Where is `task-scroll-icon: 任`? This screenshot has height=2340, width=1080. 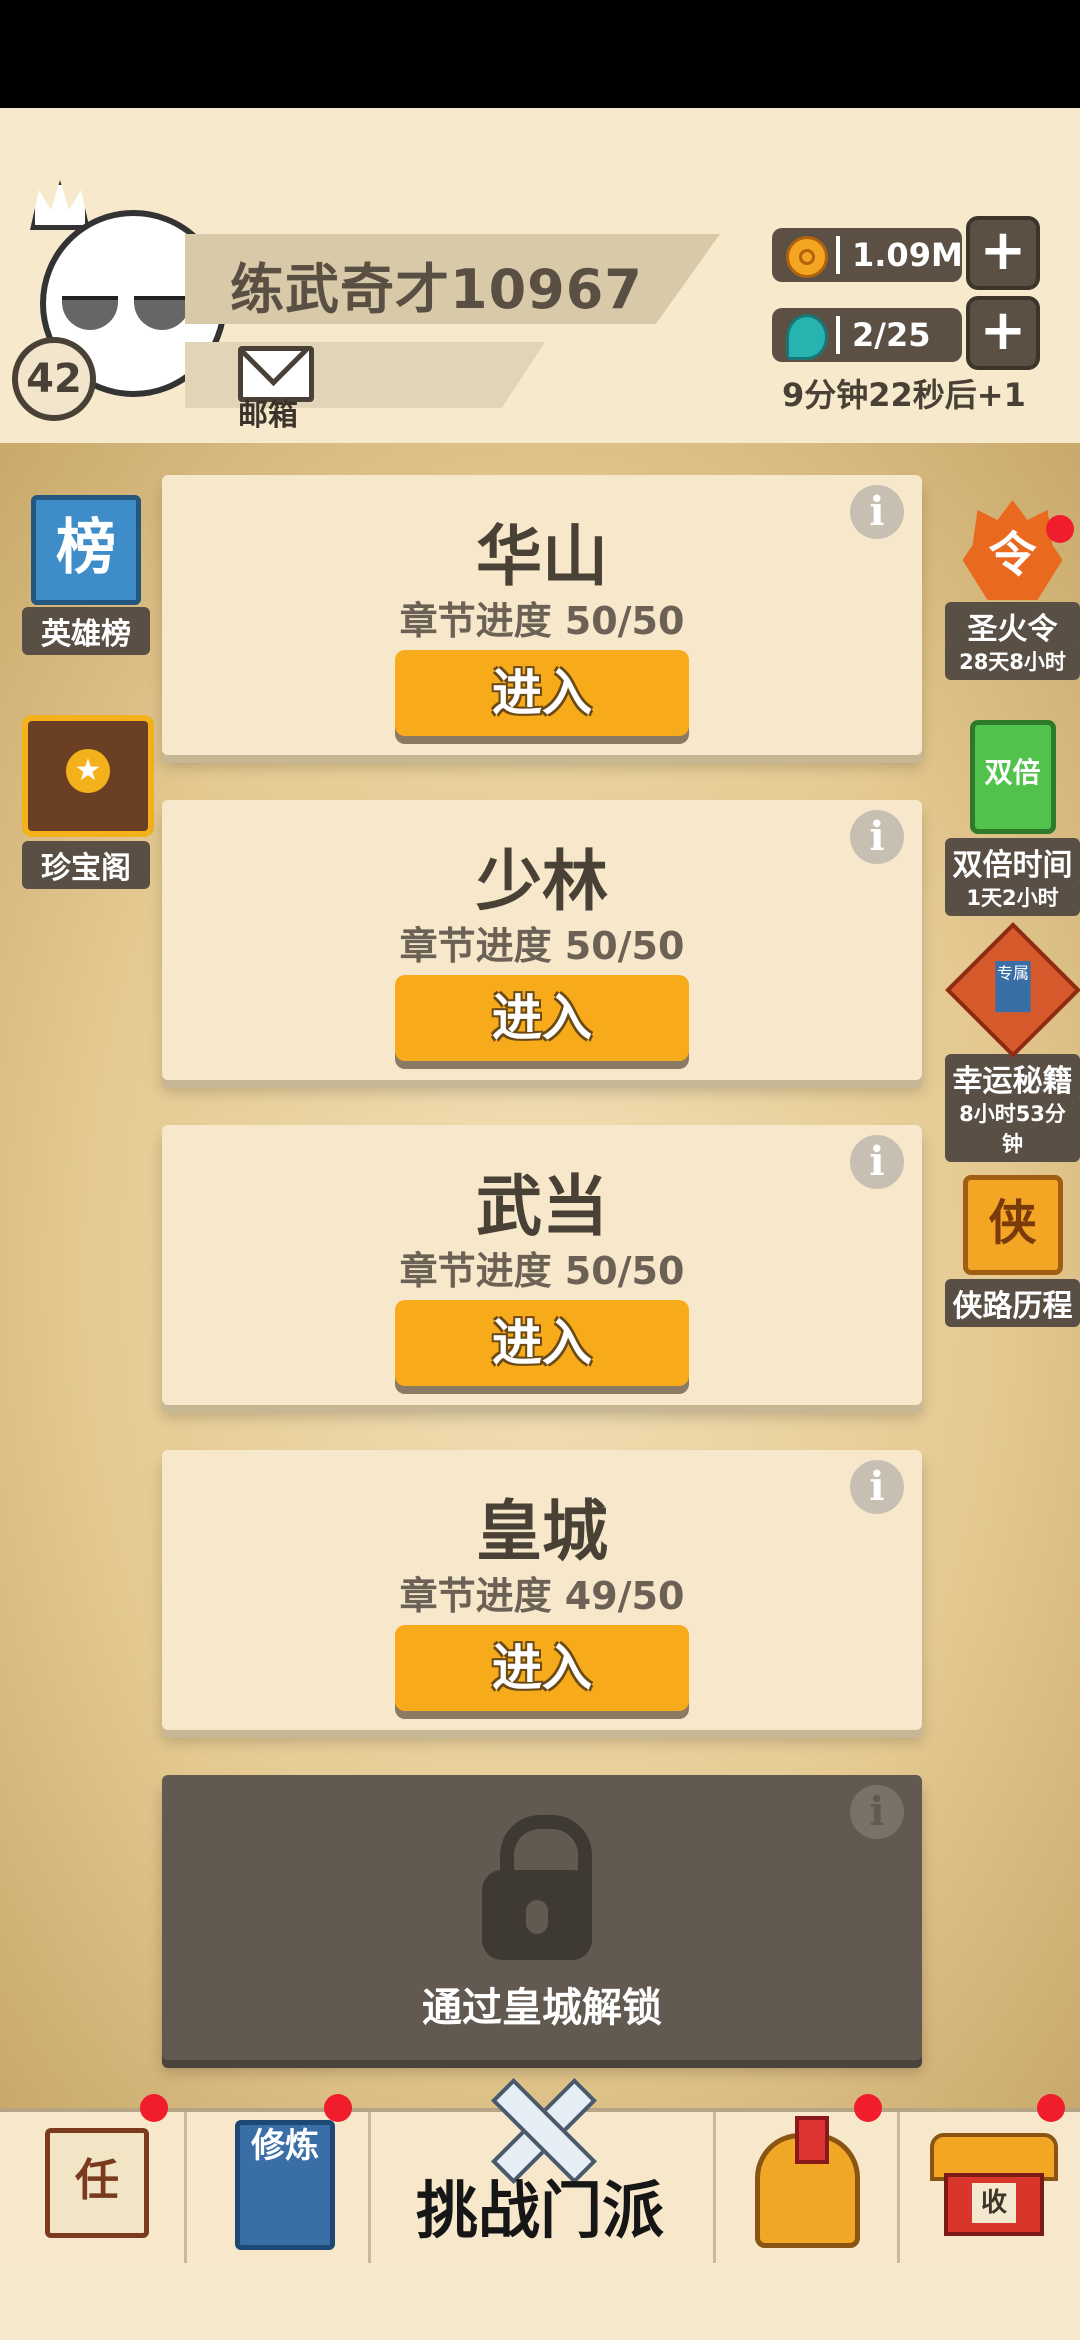
task-scroll-icon: 任 is located at coordinates (97, 2183).